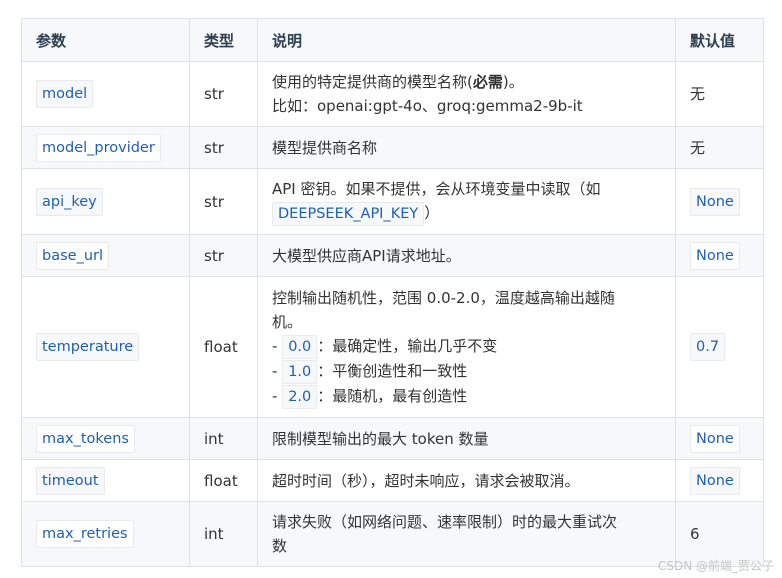 This screenshot has height=578, width=782. What do you see at coordinates (300, 346) in the screenshot?
I see `value-code: 0.0` at bounding box center [300, 346].